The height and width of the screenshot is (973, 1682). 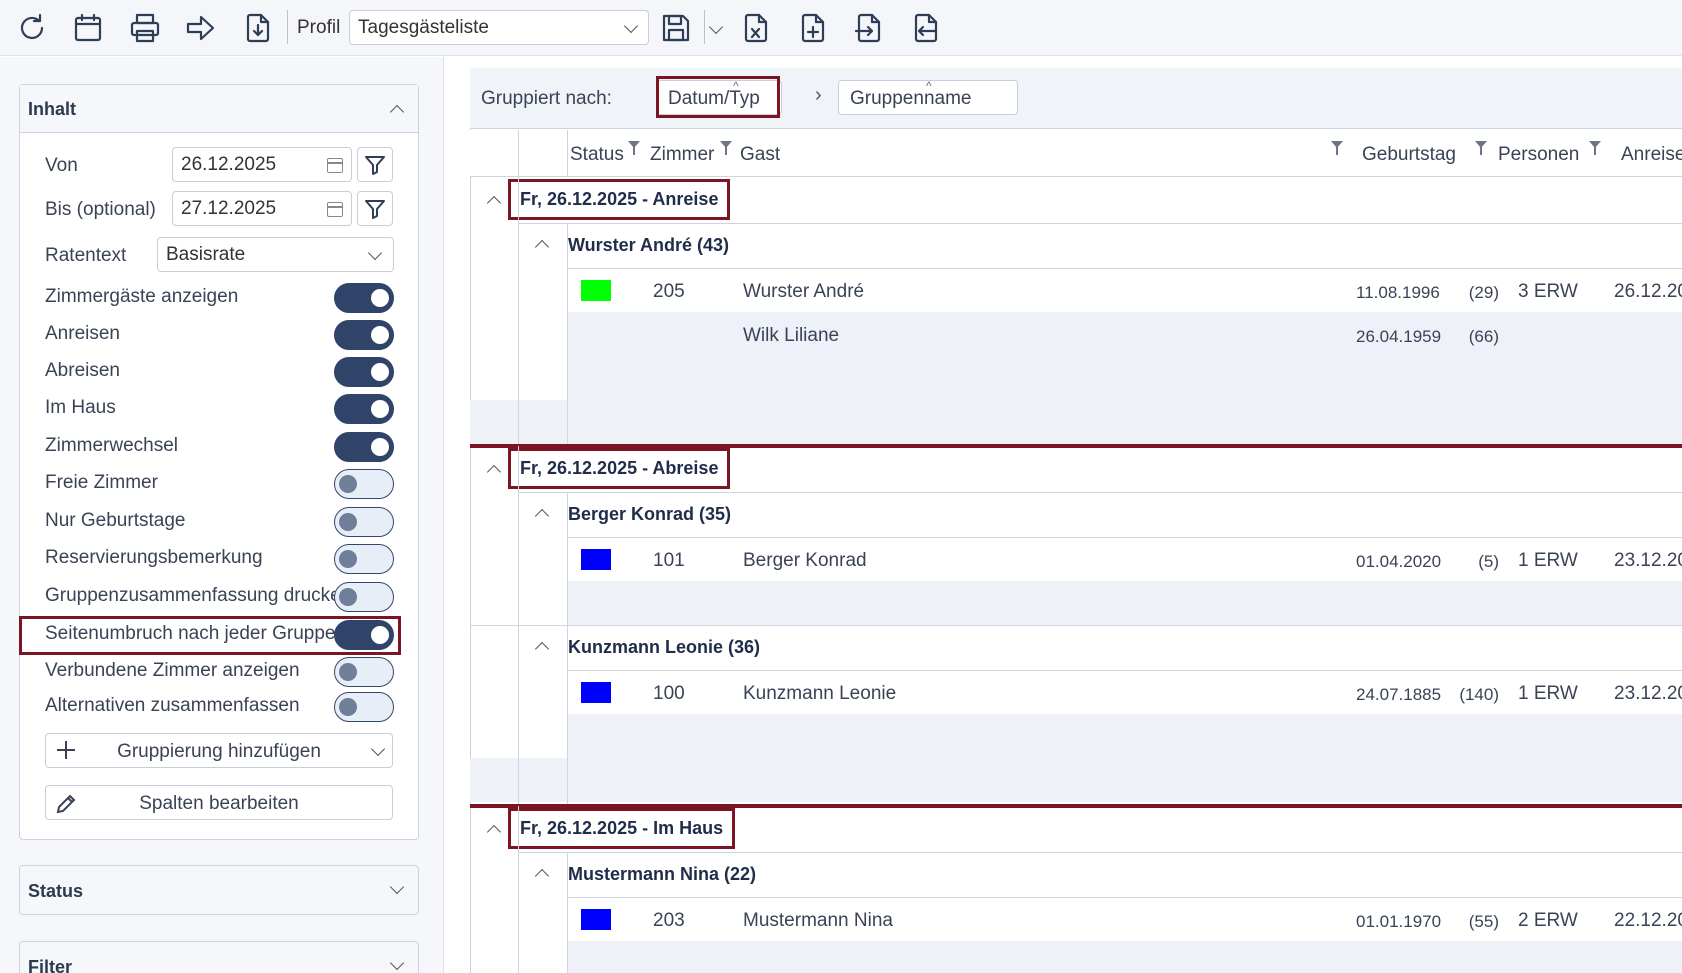 I want to click on ratentext-value: Basisrate, so click(x=206, y=254).